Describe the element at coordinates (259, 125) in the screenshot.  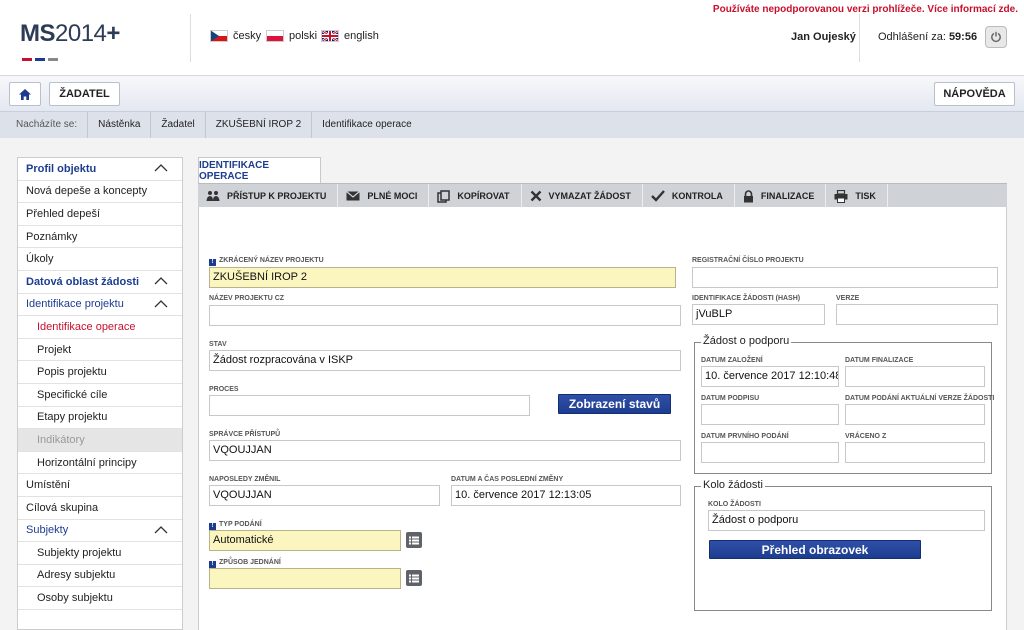
I see `breadcrumb-item-project: ZKUŠEBNÍ IROP 2` at that location.